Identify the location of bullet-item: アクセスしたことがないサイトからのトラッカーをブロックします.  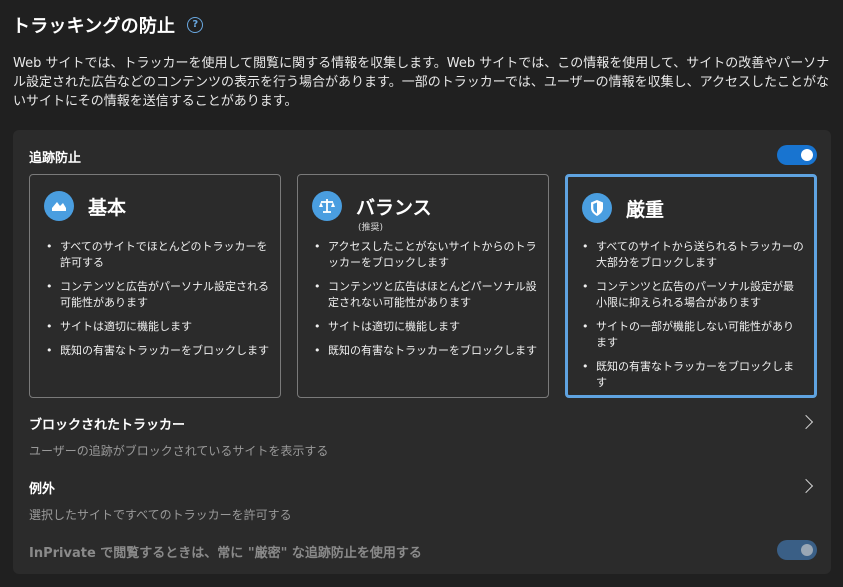
(426, 255).